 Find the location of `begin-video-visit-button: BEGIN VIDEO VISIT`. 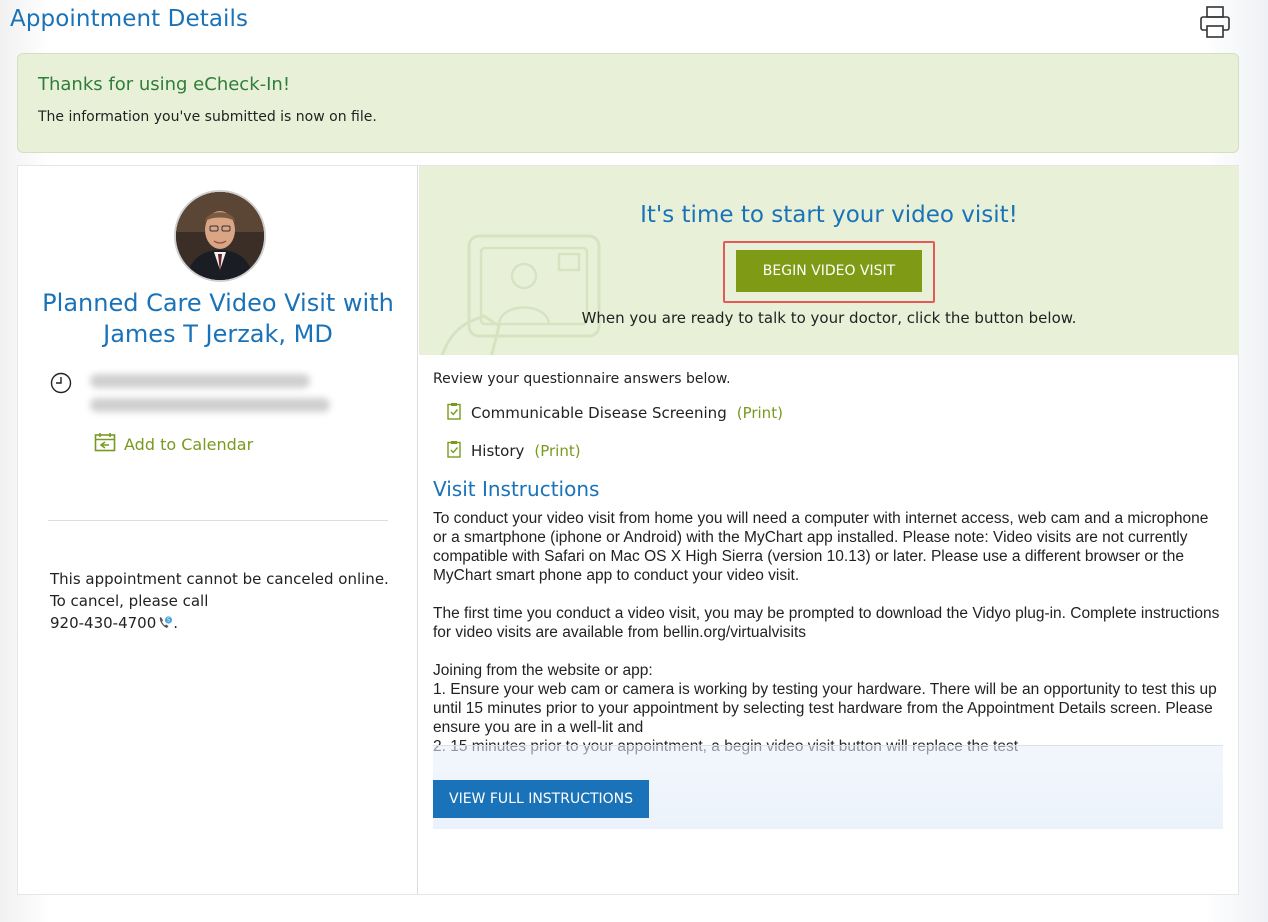

begin-video-visit-button: BEGIN VIDEO VISIT is located at coordinates (829, 271).